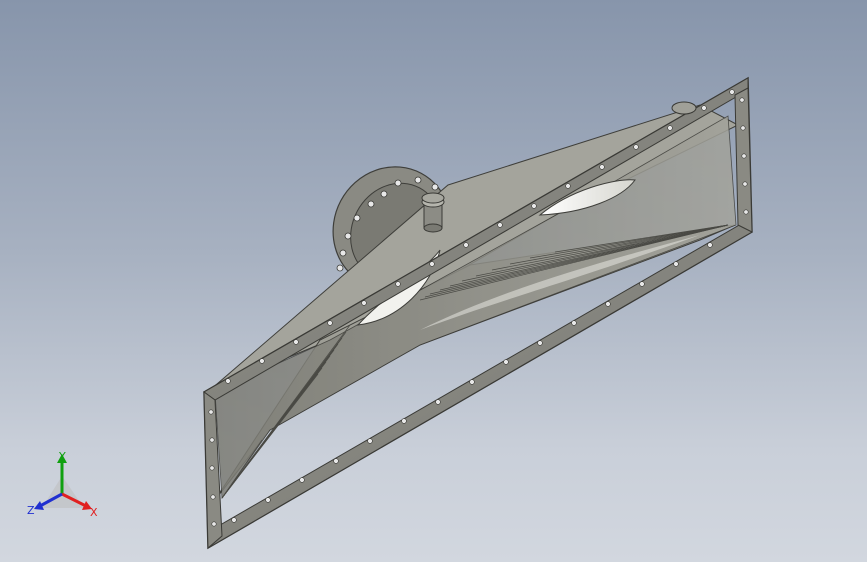 This screenshot has height=562, width=867. What do you see at coordinates (94, 512) in the screenshot?
I see `x-axis-label: X` at bounding box center [94, 512].